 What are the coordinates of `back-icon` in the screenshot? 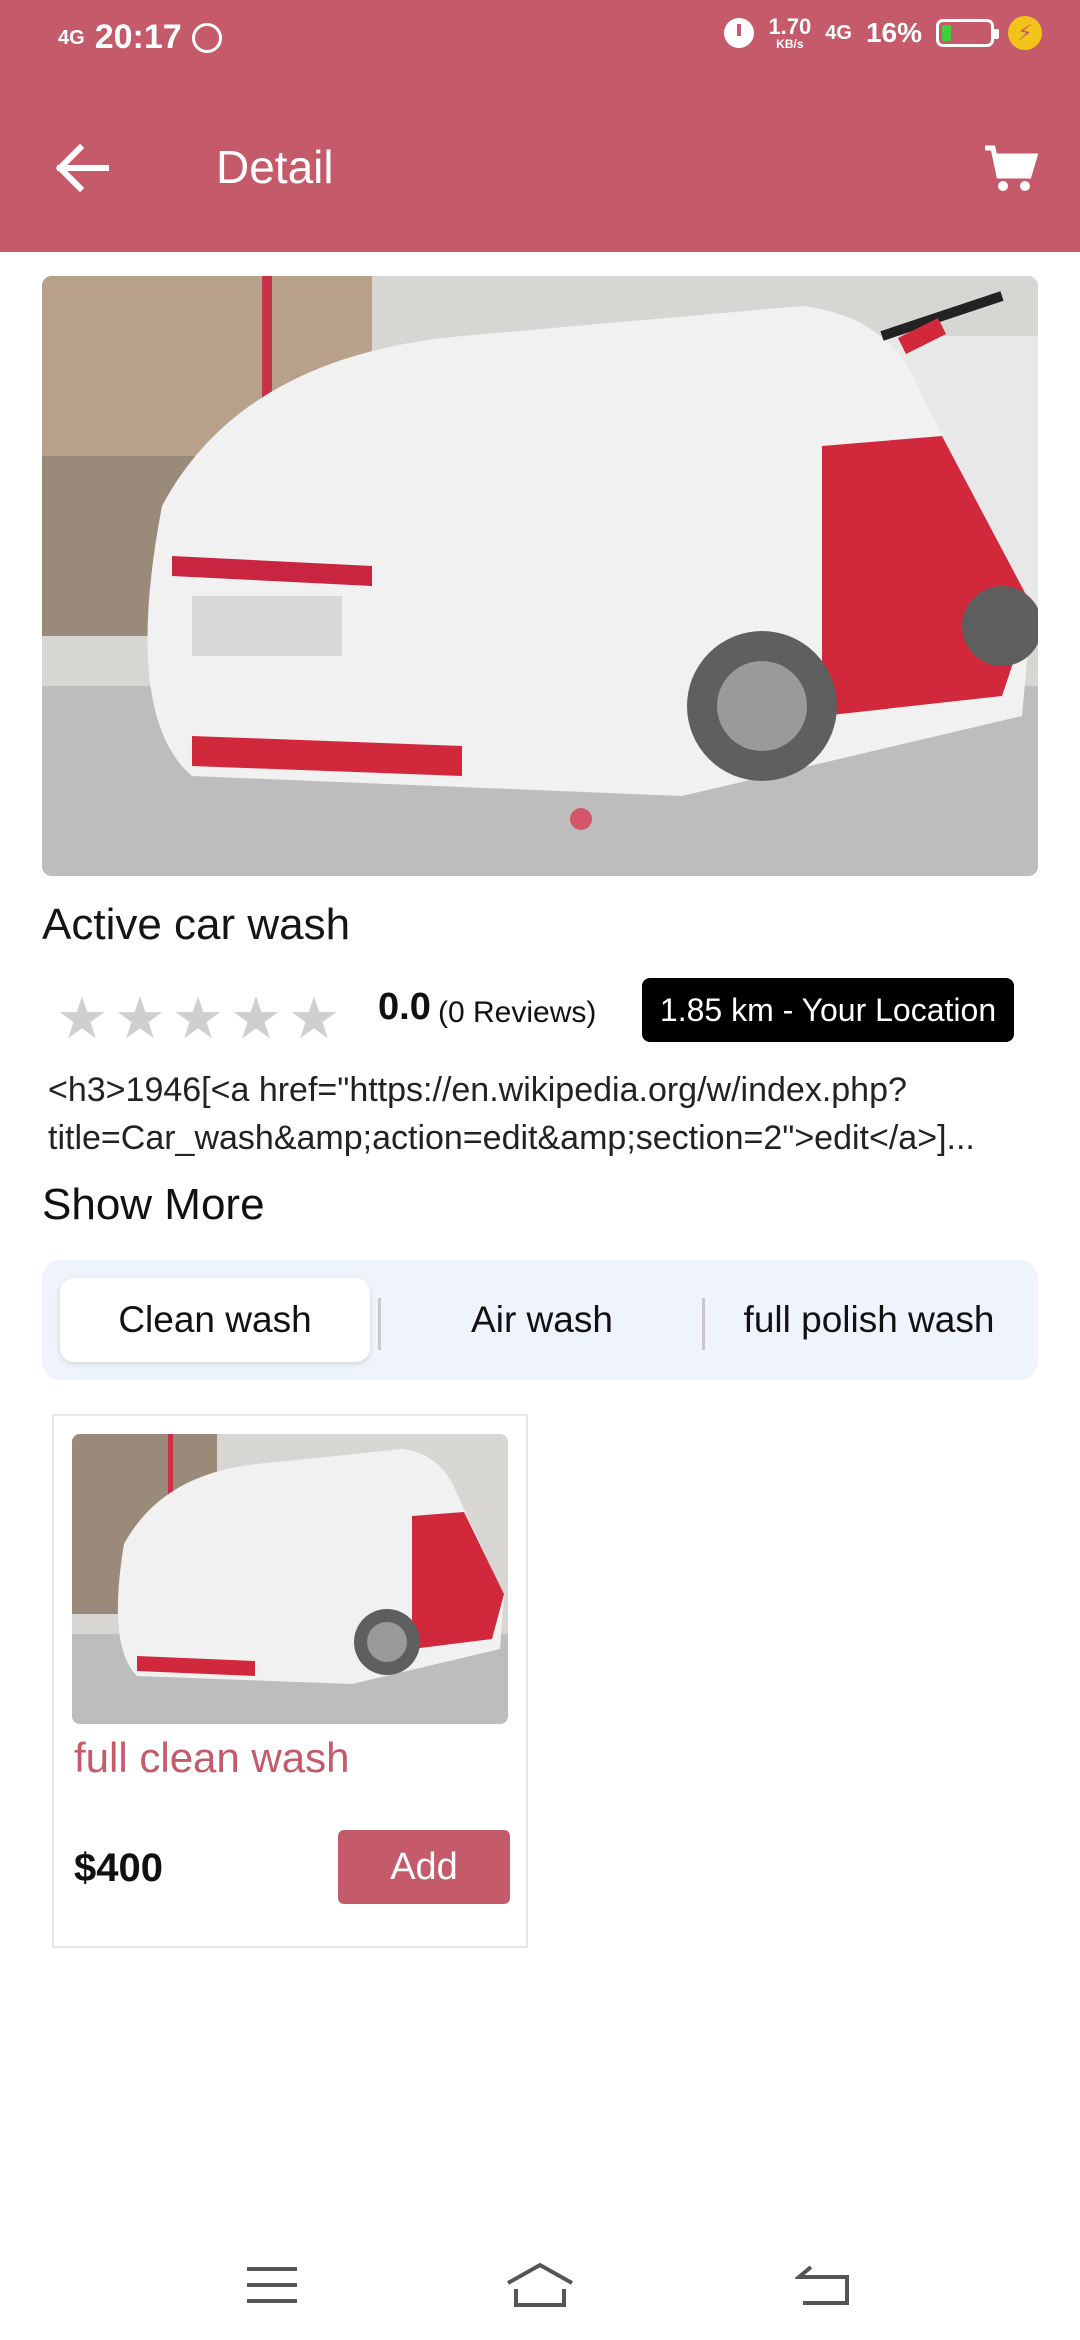 It's located at (822, 2285).